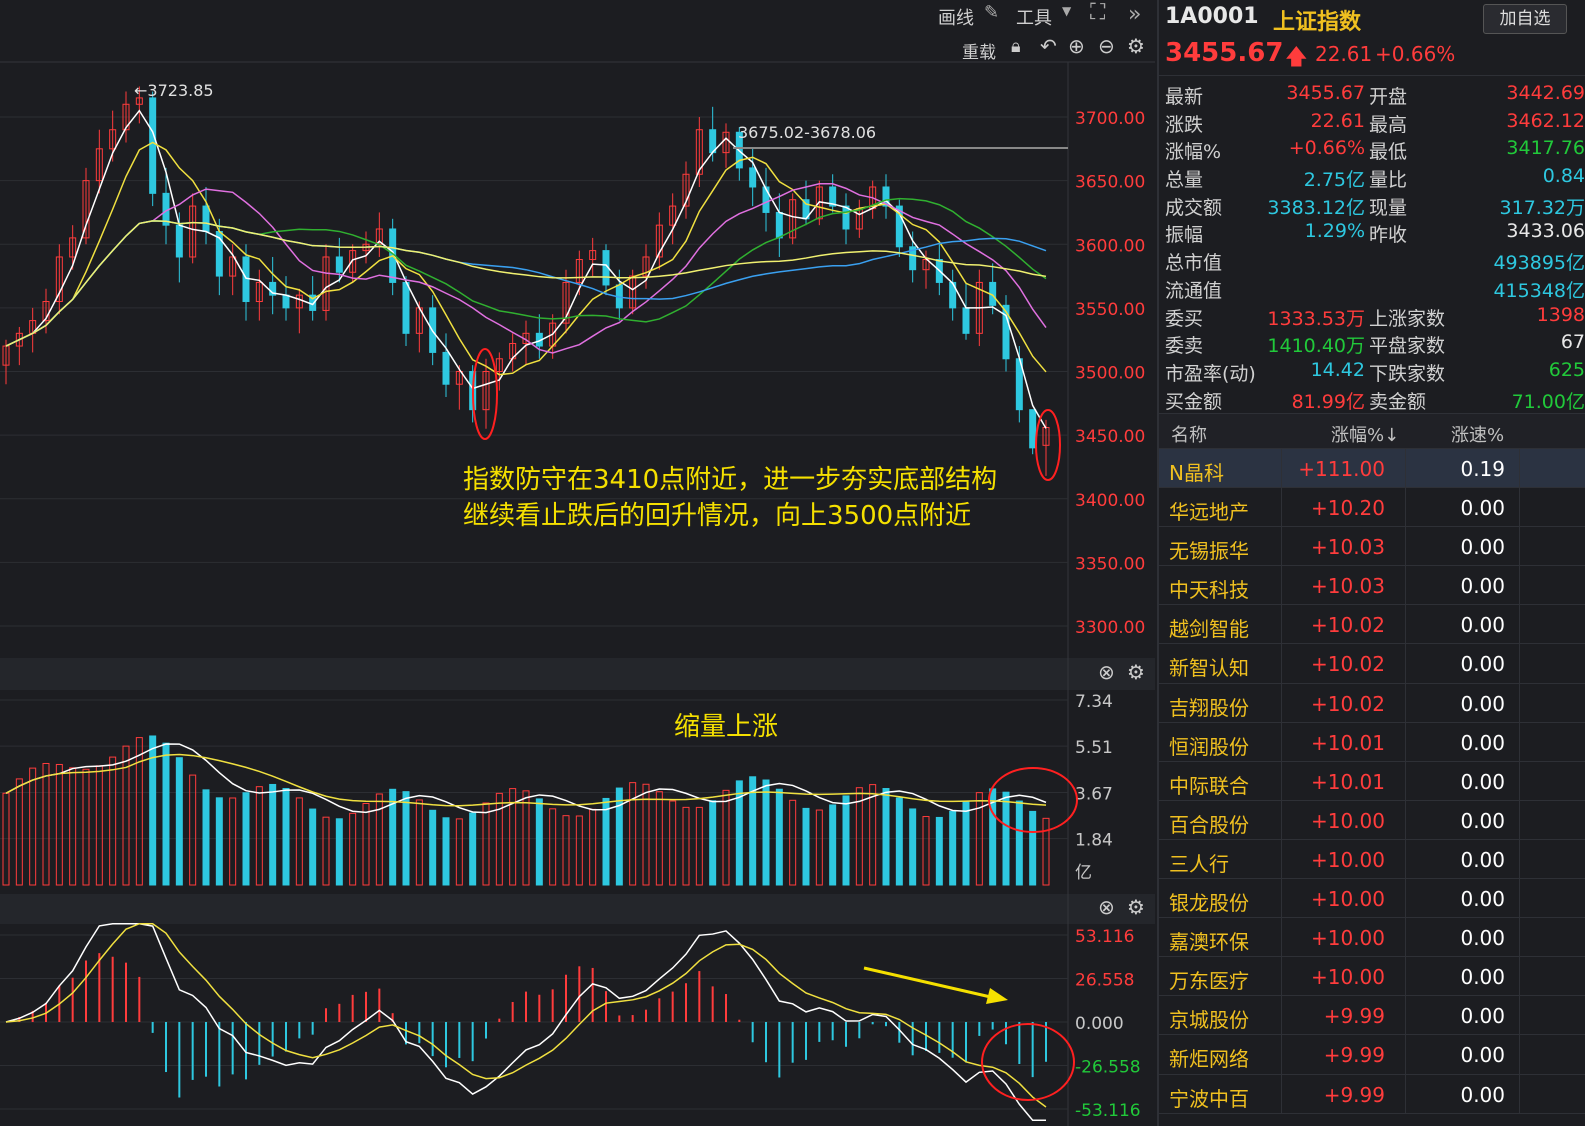 Image resolution: width=1585 pixels, height=1126 pixels. What do you see at coordinates (1341, 469) in the screenshot?
I see `stock-pct: +111.00` at bounding box center [1341, 469].